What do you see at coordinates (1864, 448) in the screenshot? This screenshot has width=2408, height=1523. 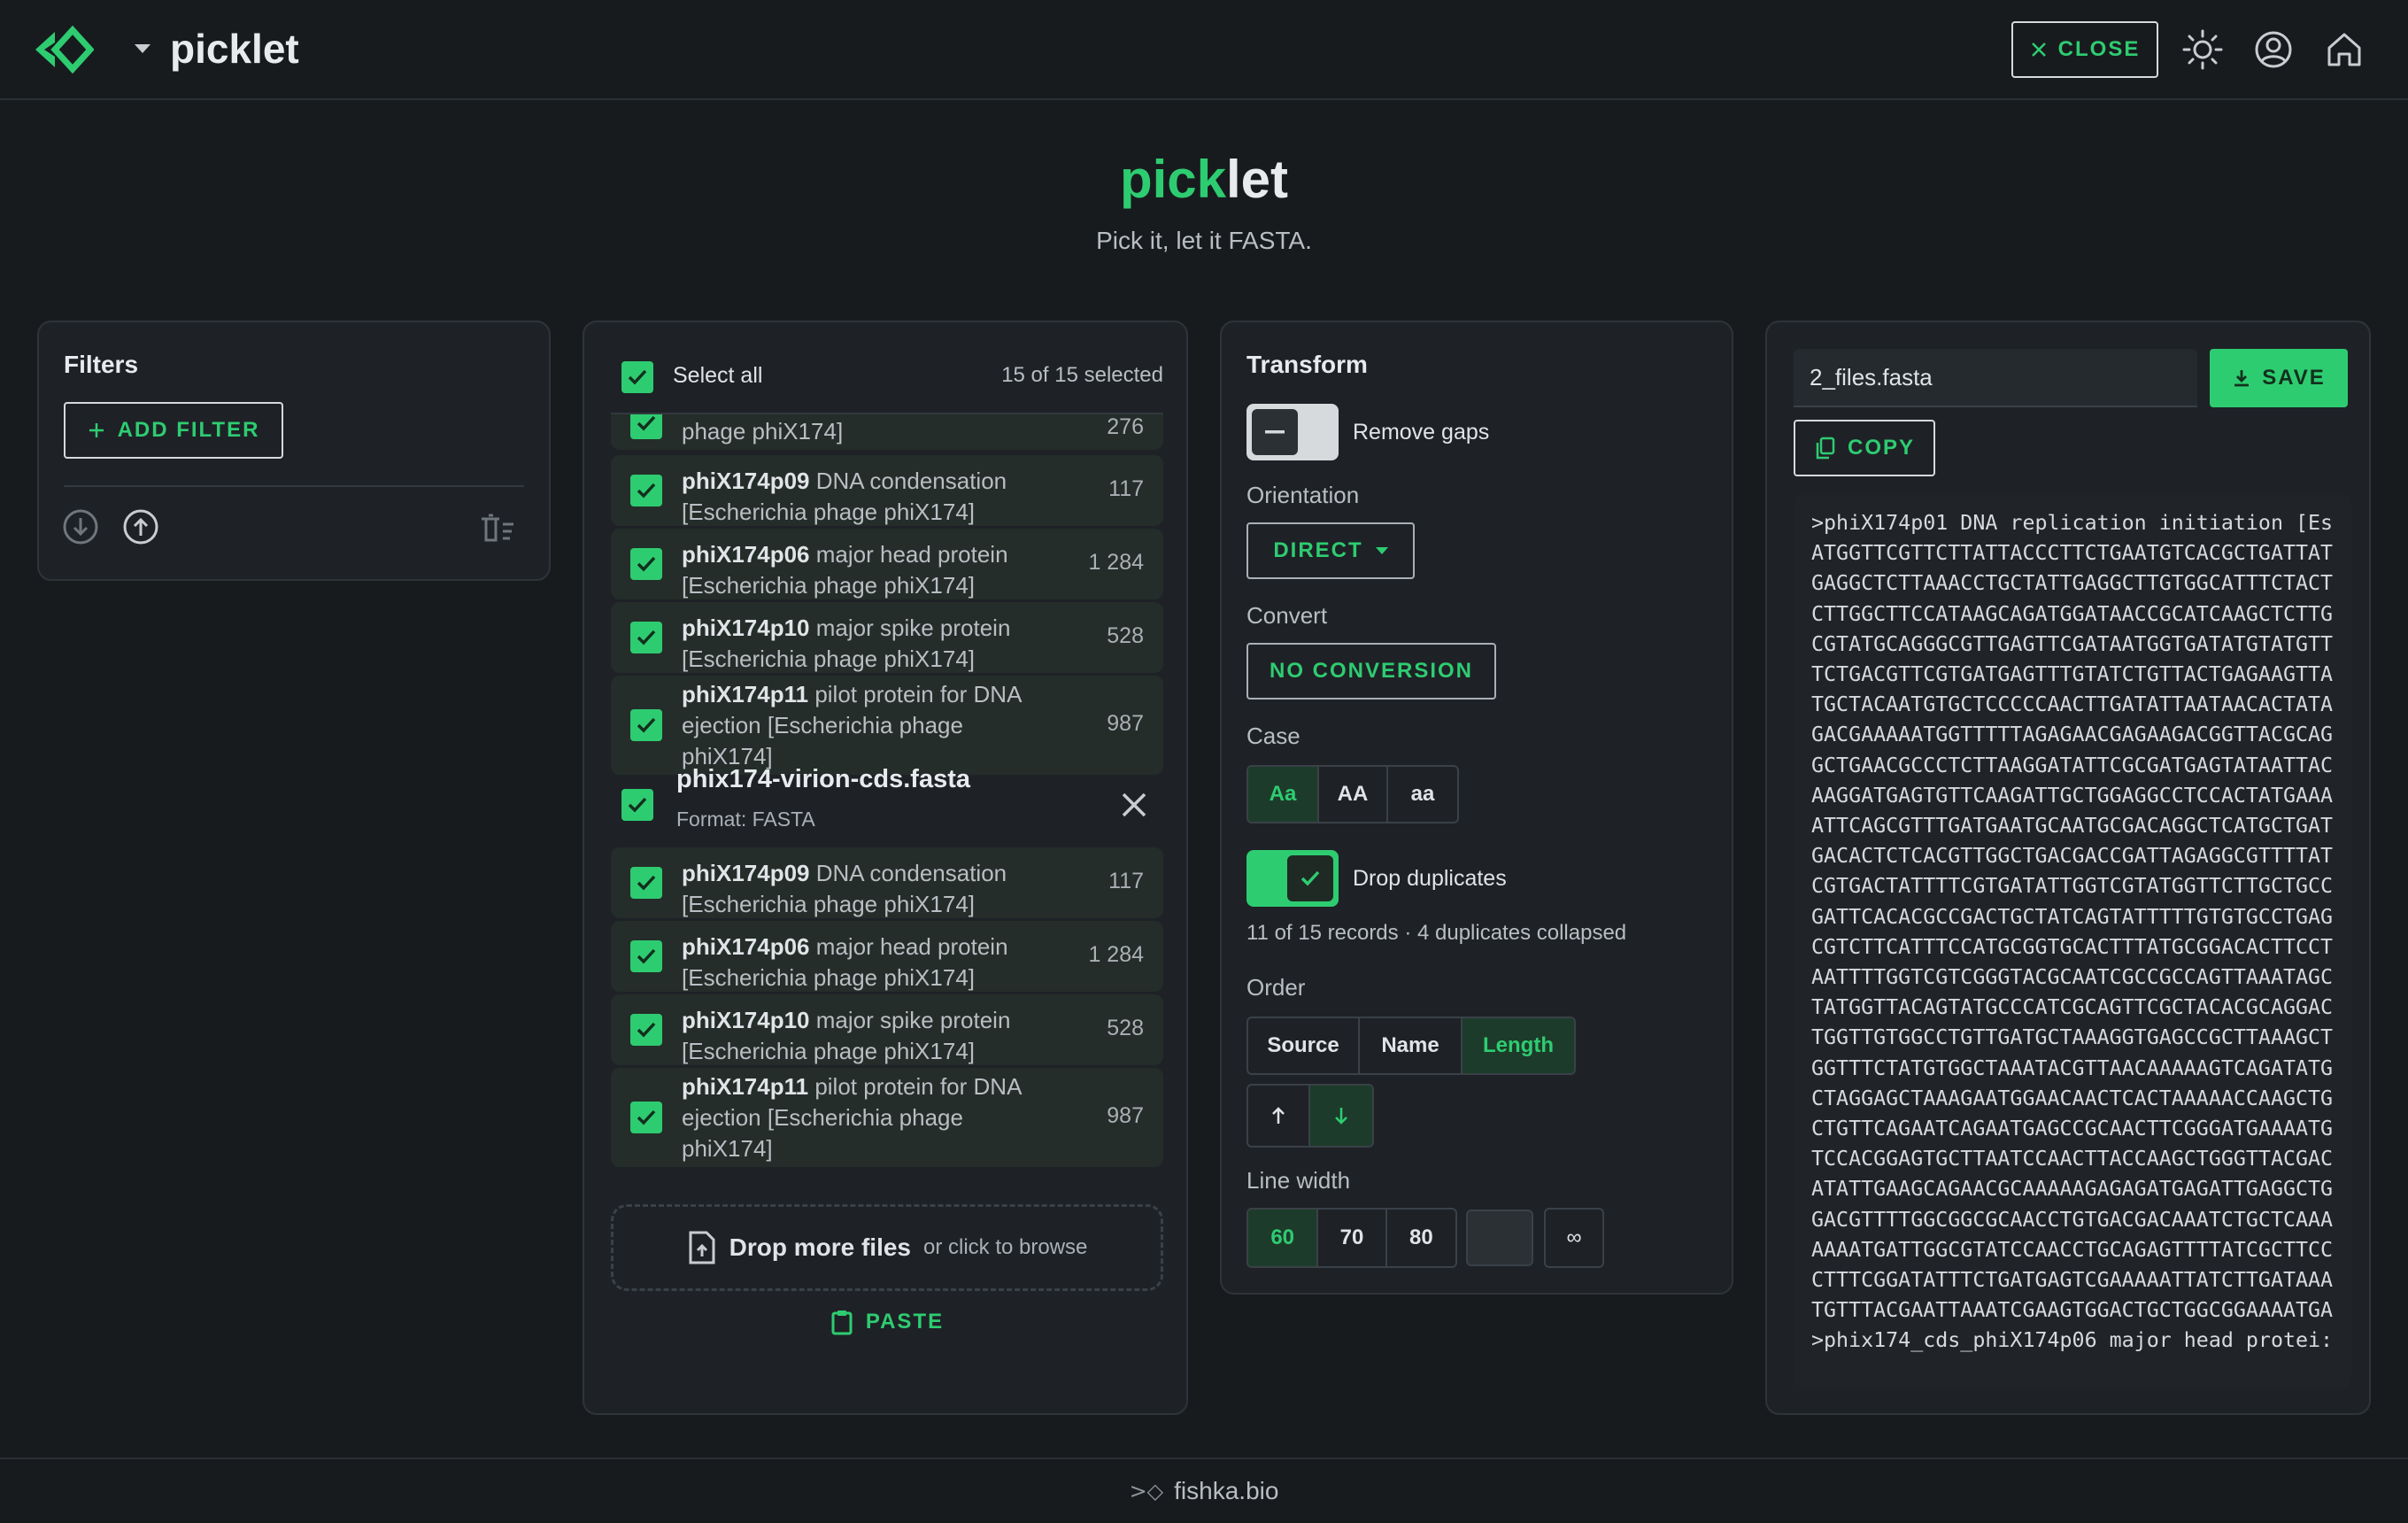 I see `copy-button: COPY` at bounding box center [1864, 448].